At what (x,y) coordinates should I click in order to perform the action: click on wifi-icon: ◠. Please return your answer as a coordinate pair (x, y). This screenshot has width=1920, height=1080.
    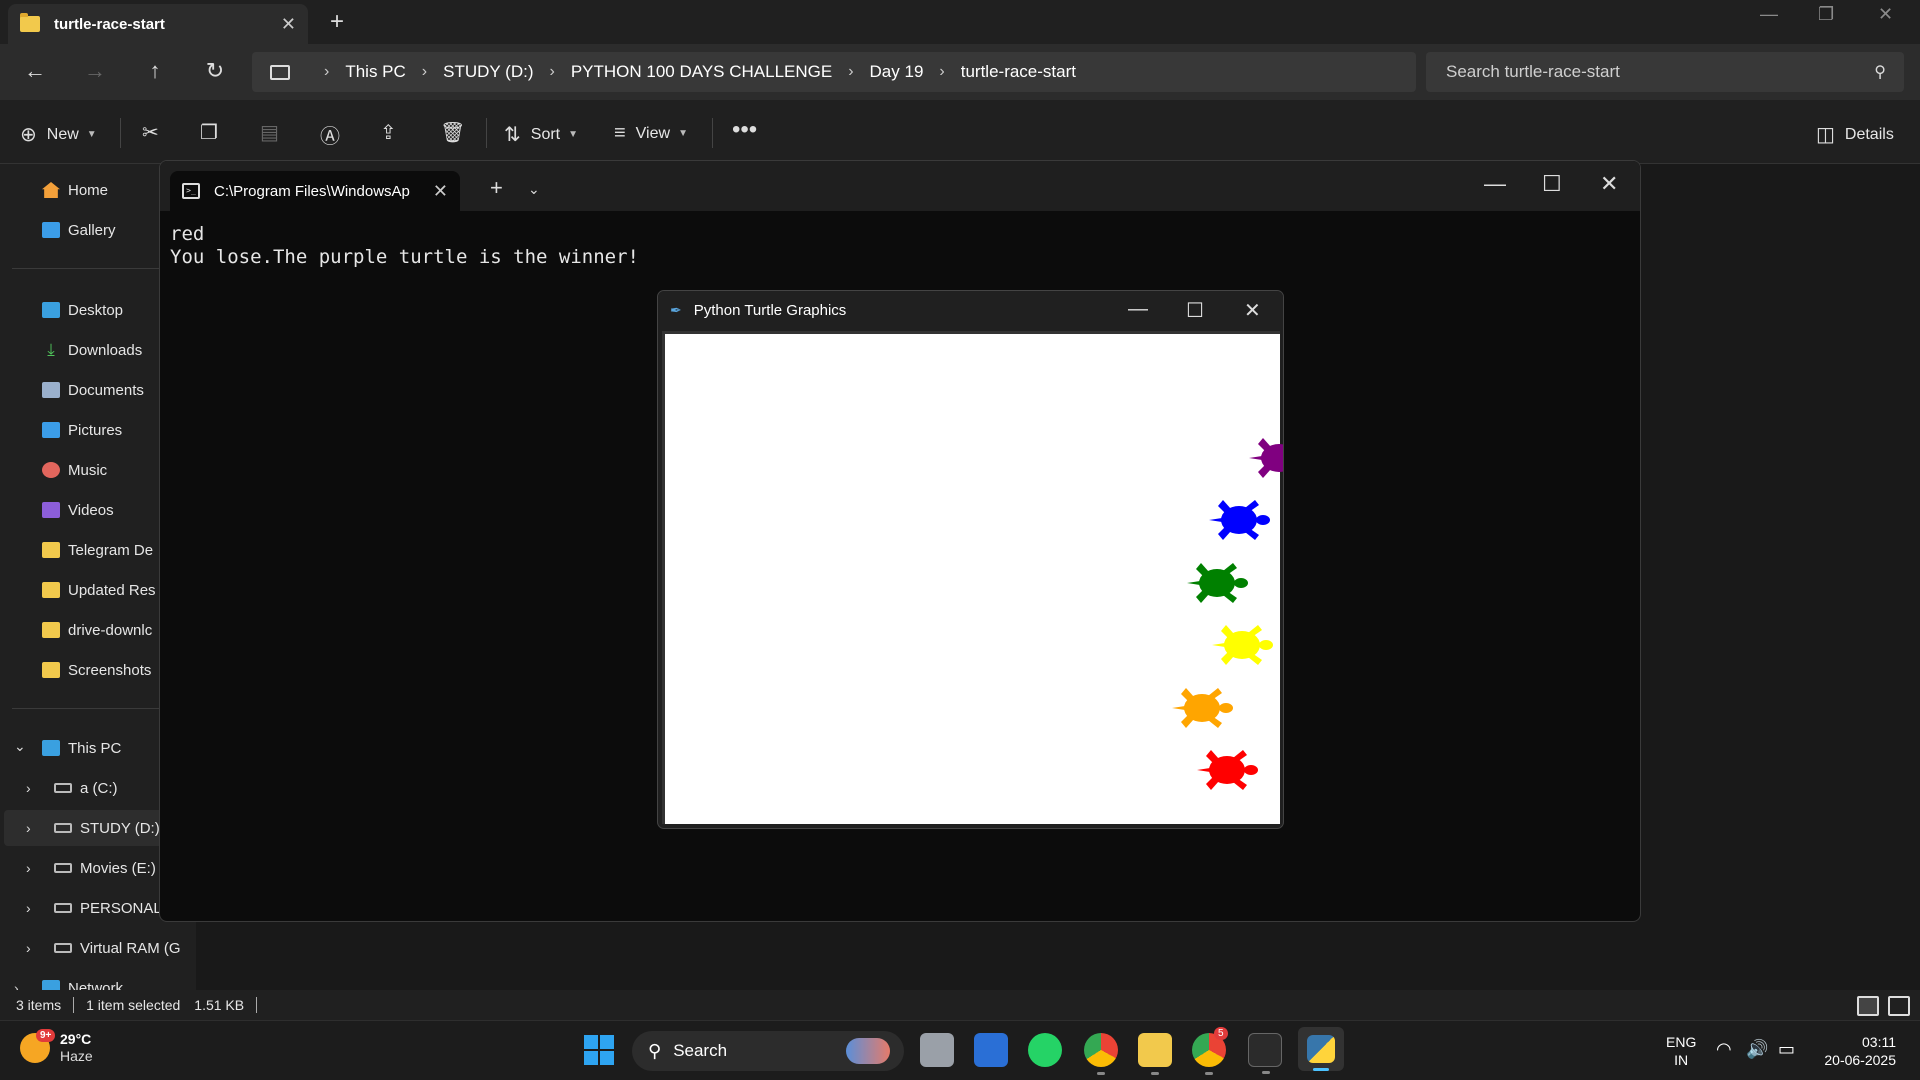
    Looking at the image, I should click on (1724, 1049).